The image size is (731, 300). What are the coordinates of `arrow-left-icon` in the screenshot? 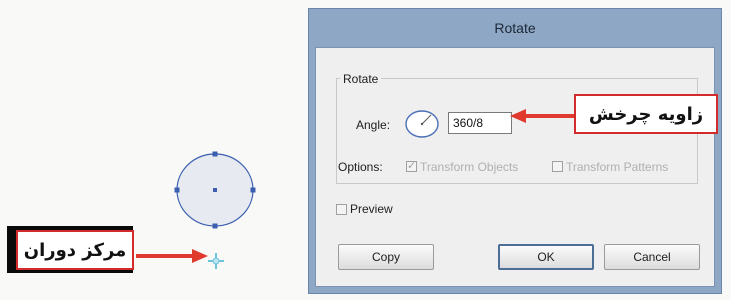 It's located at (542, 116).